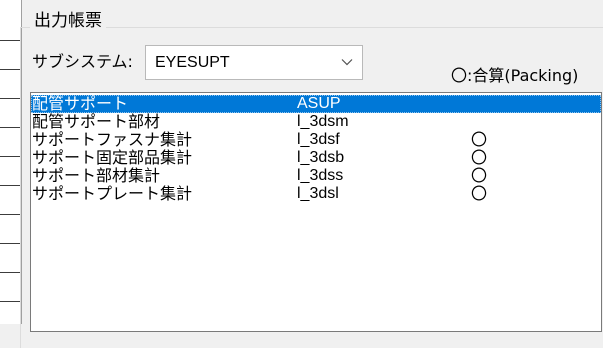 The height and width of the screenshot is (348, 603). Describe the element at coordinates (321, 157) in the screenshot. I see `report-code: l_3dsb` at that location.